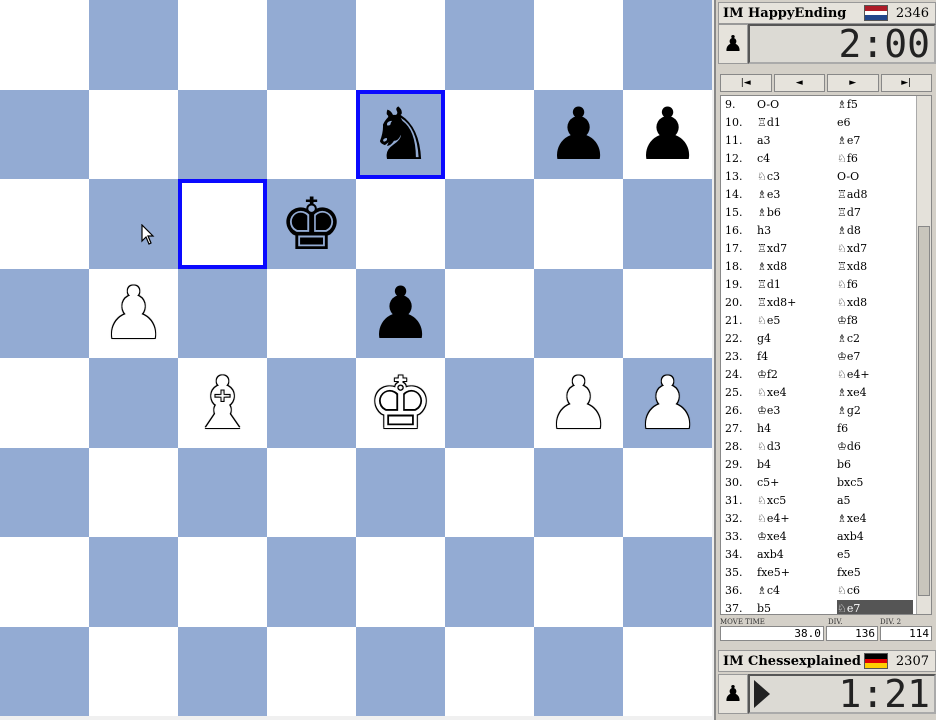 This screenshot has width=936, height=720. I want to click on white-move: O-O, so click(797, 105).